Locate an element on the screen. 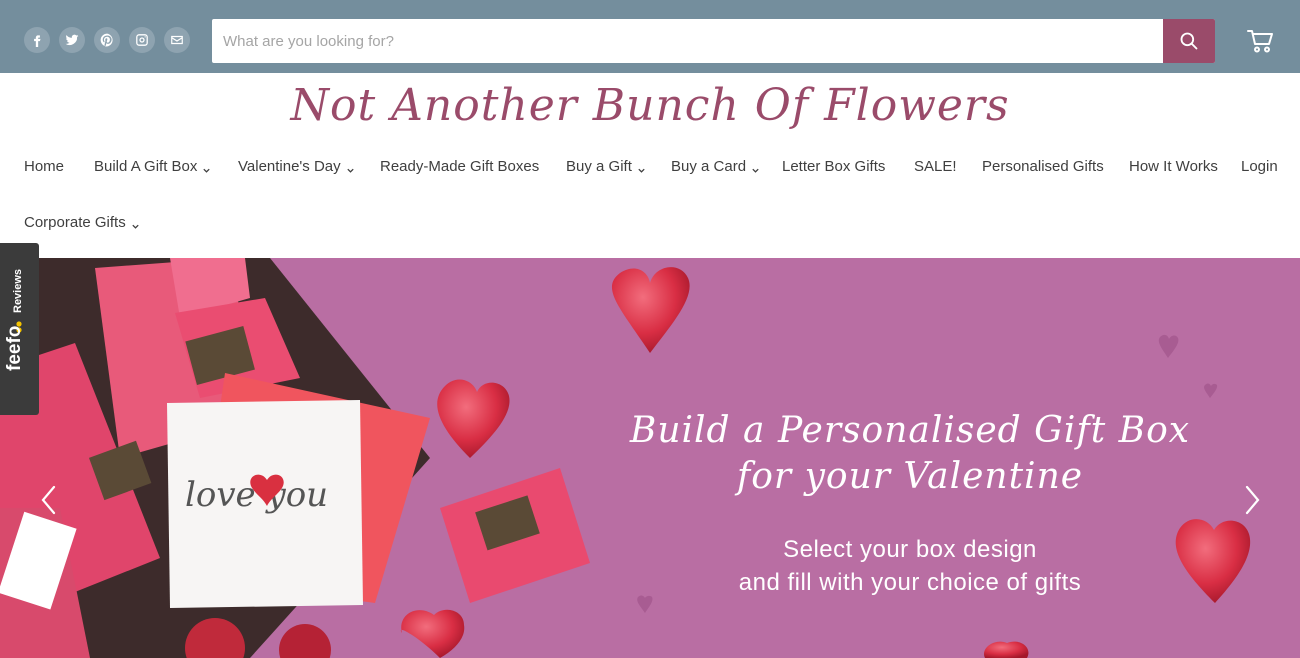  nav-item-buy-a-card: Buy a Card is located at coordinates (715, 166).